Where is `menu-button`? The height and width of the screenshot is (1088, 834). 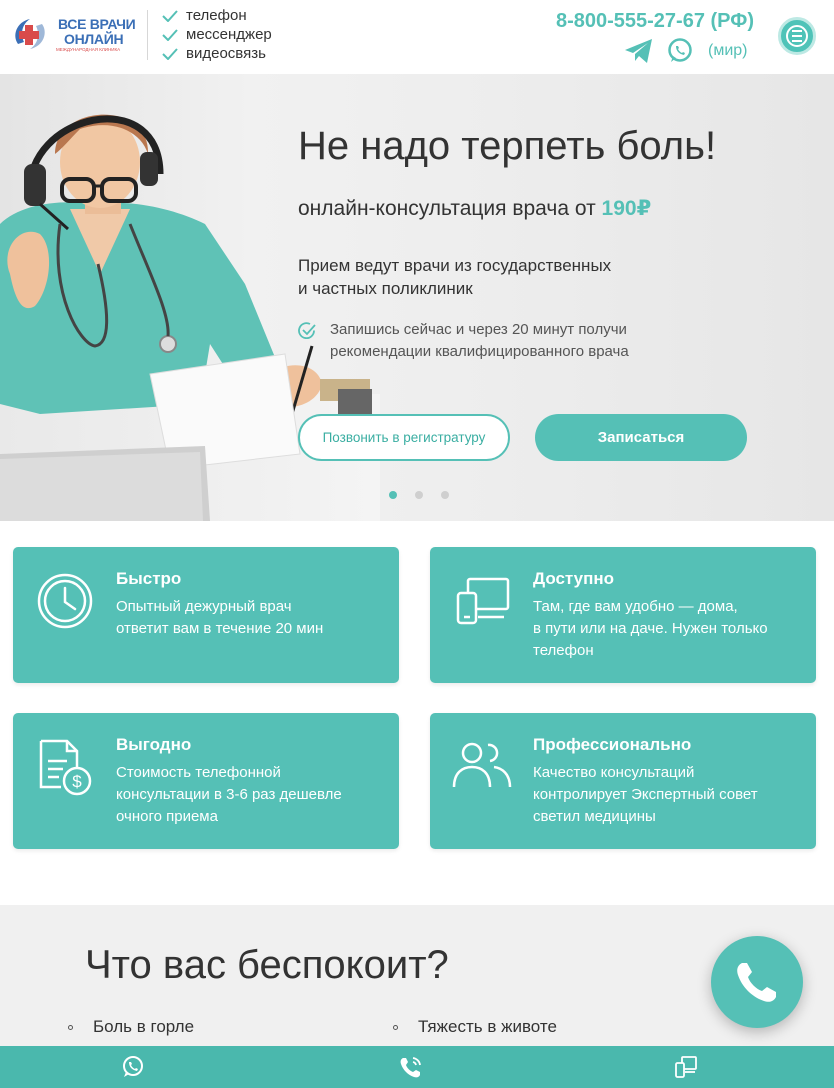
menu-button is located at coordinates (797, 36).